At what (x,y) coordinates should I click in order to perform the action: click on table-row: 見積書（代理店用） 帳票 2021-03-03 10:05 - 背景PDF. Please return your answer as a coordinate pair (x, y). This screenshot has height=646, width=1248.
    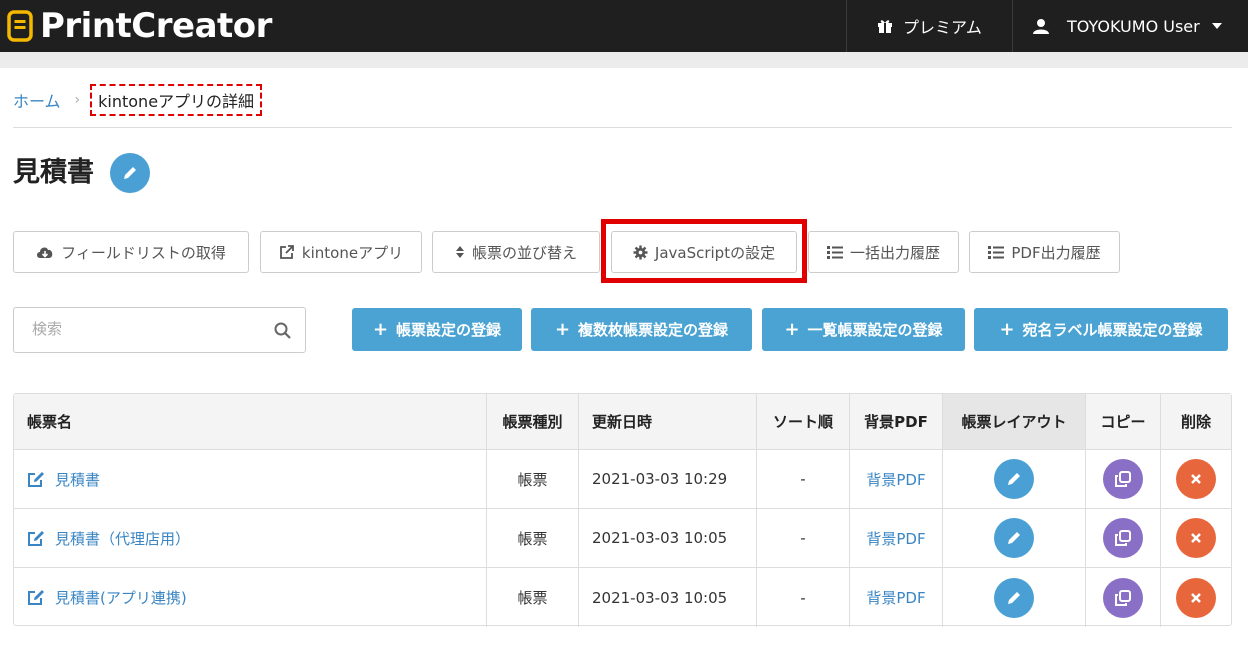
    Looking at the image, I should click on (622, 538).